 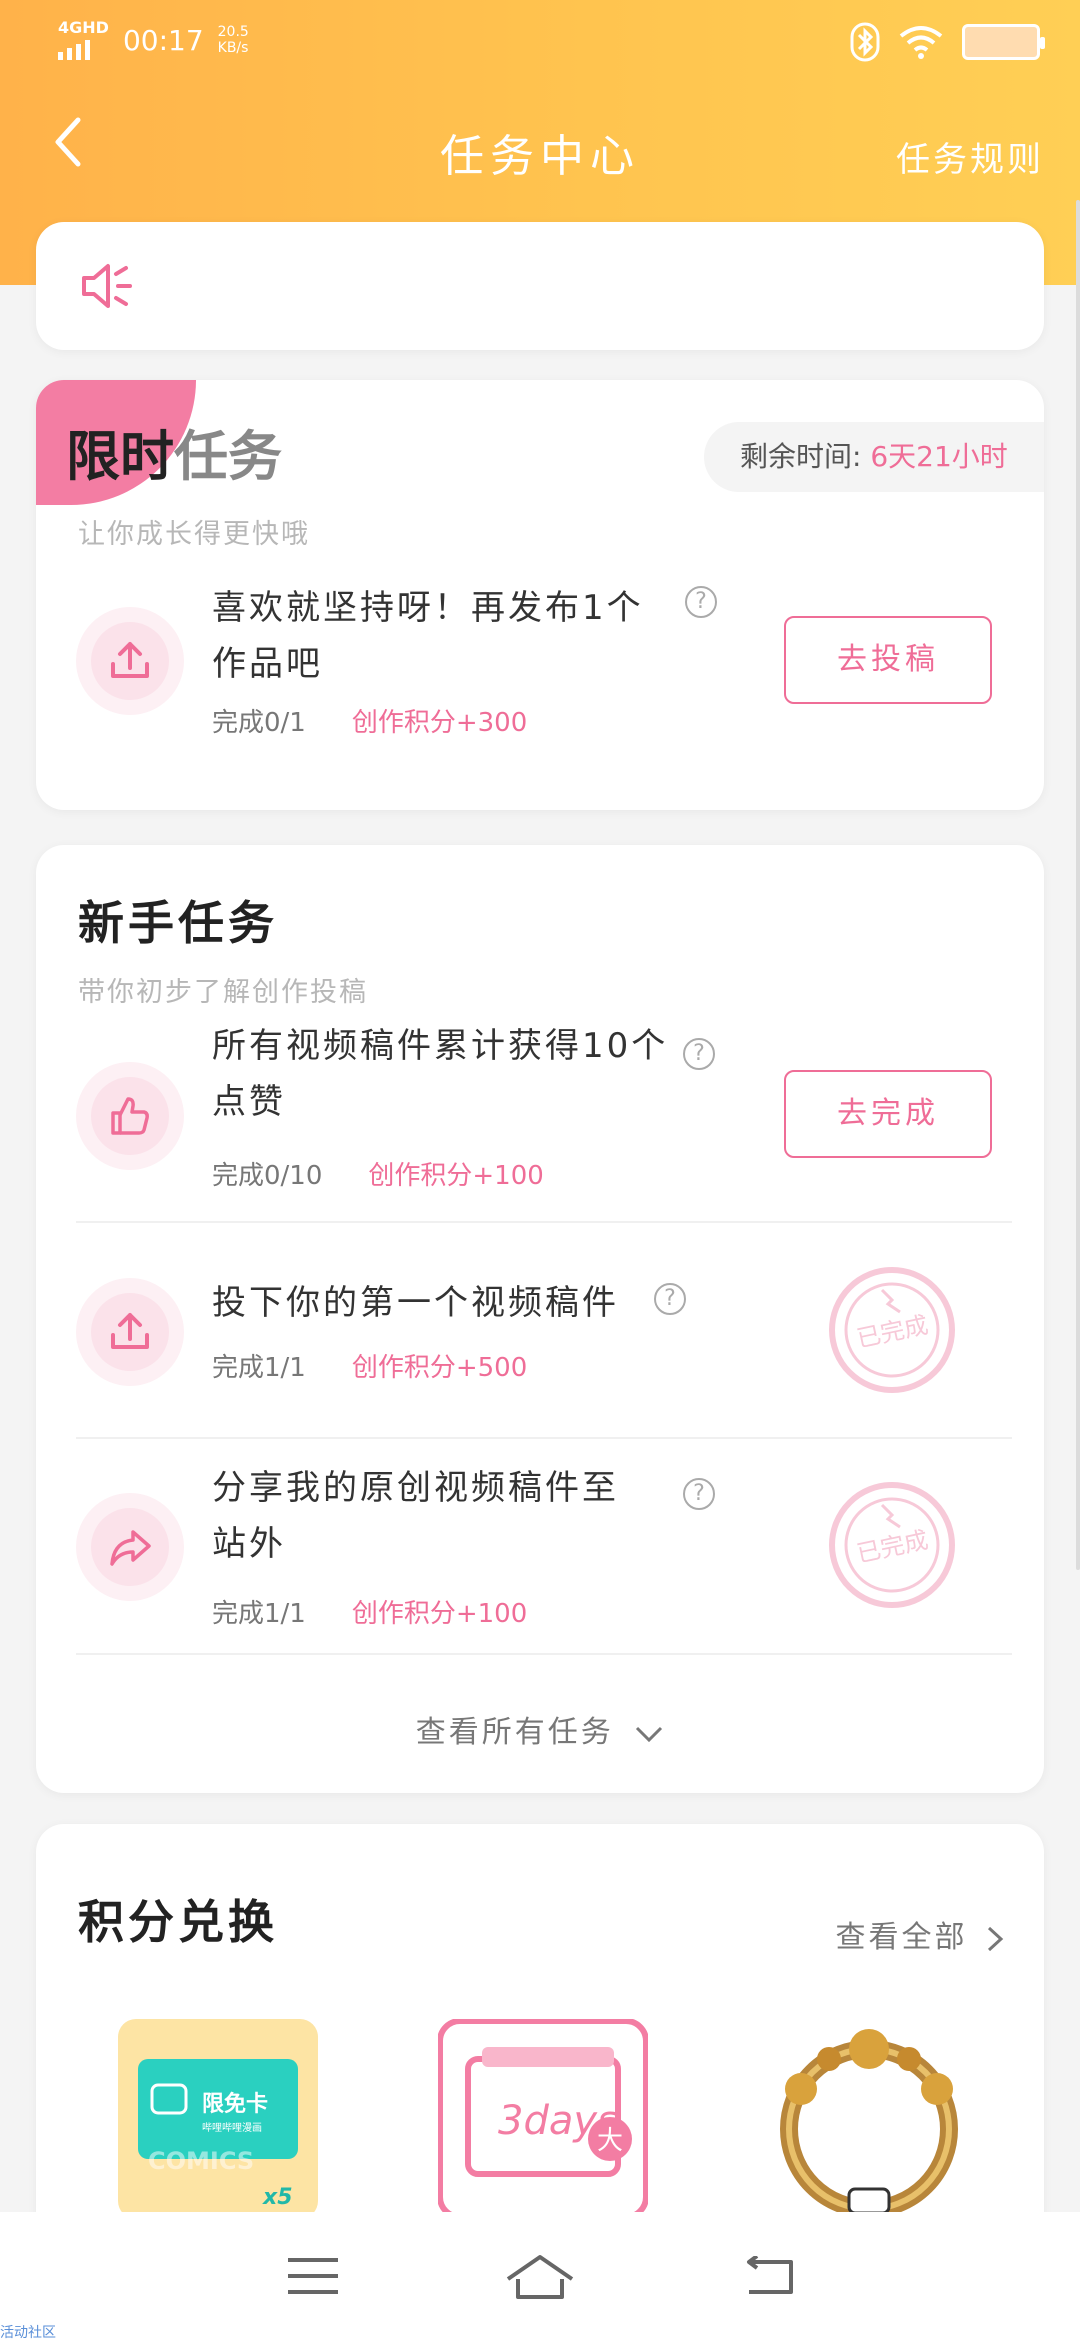 I want to click on task-line2: 点赞, so click(x=249, y=1102).